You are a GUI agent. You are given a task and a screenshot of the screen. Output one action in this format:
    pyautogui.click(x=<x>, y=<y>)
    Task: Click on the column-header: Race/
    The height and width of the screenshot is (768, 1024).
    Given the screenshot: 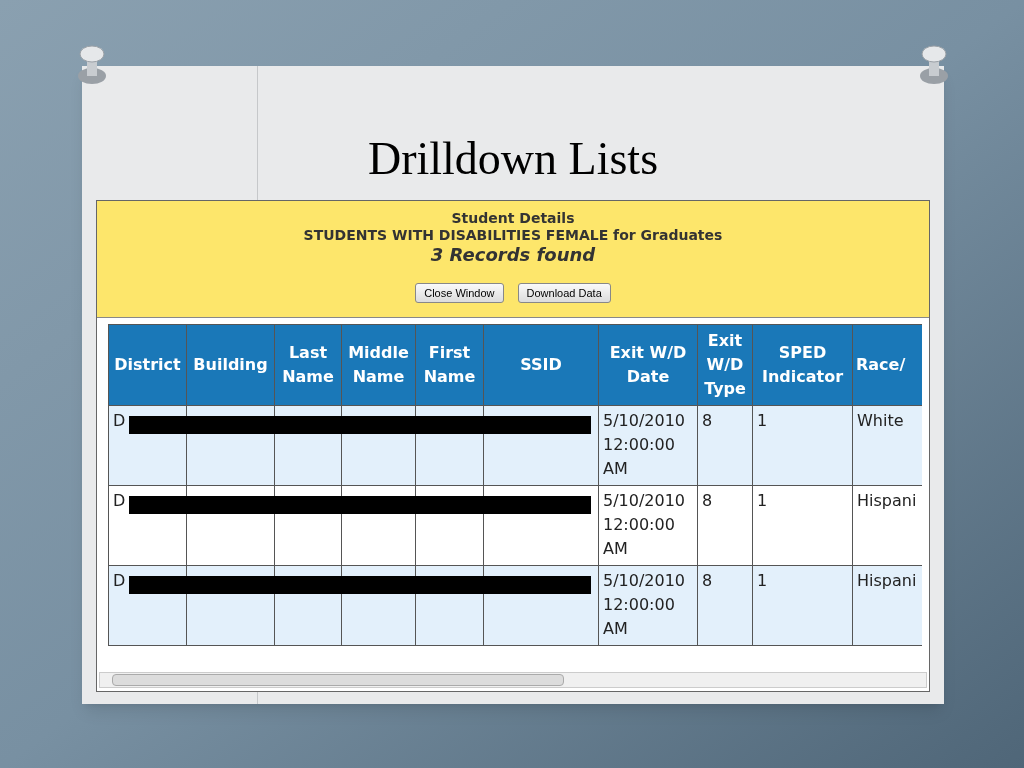 What is the action you would take?
    pyautogui.click(x=887, y=365)
    